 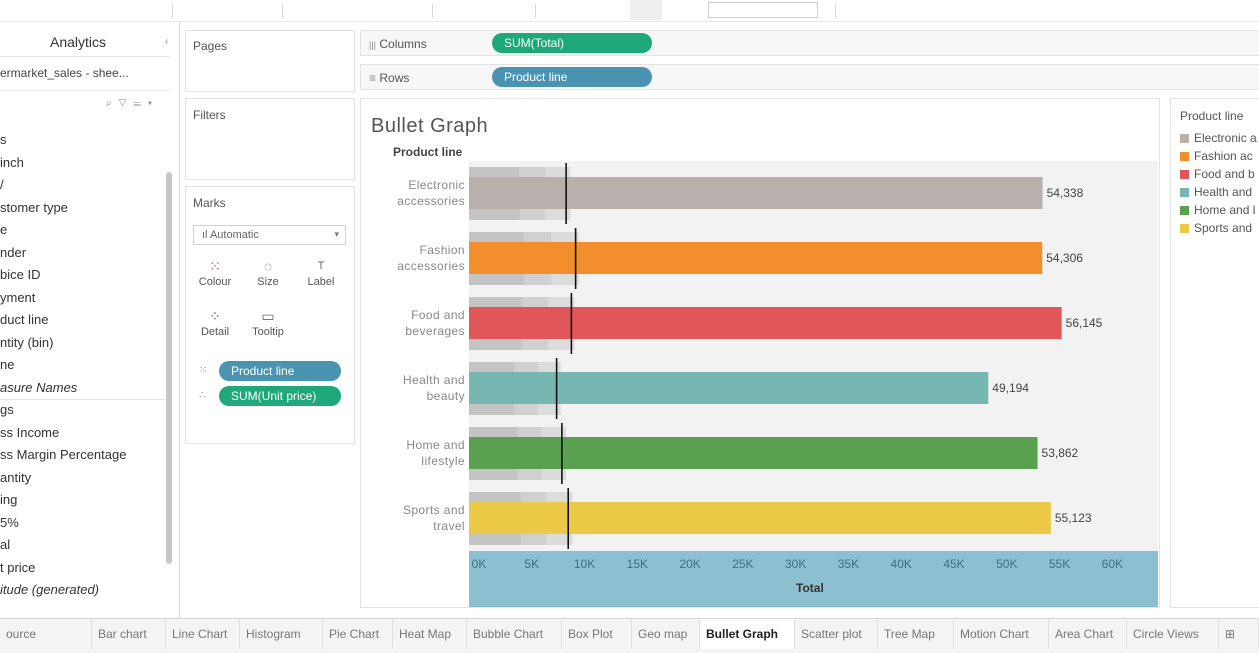 What do you see at coordinates (205, 235) in the screenshot?
I see `mark-type-icon: ıl` at bounding box center [205, 235].